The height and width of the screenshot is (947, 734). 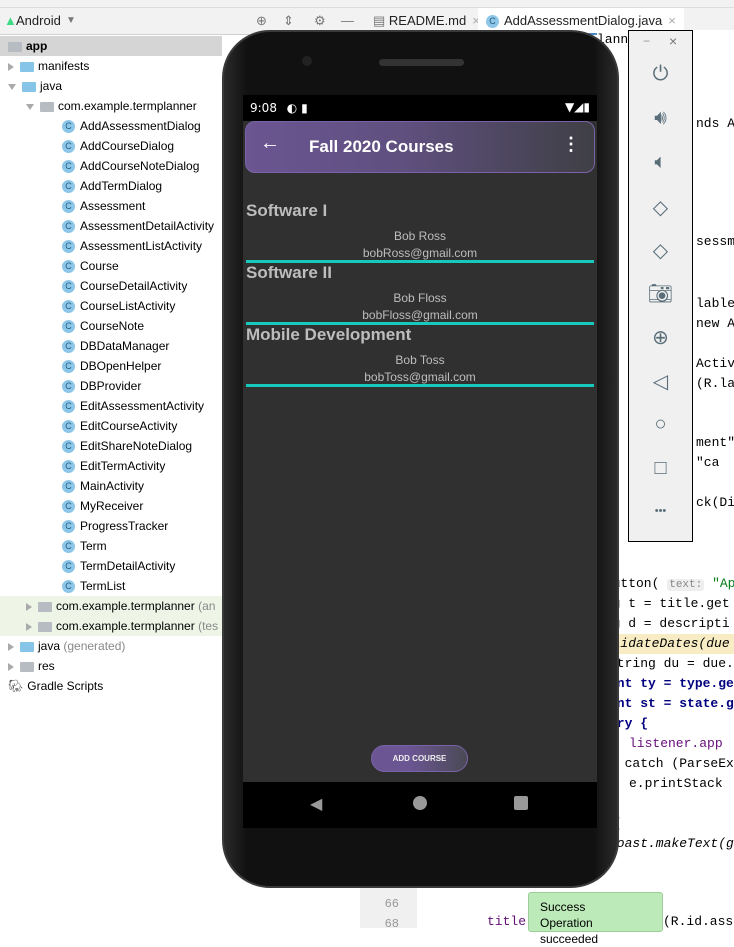 What do you see at coordinates (111, 86) in the screenshot?
I see `tree-item: java` at bounding box center [111, 86].